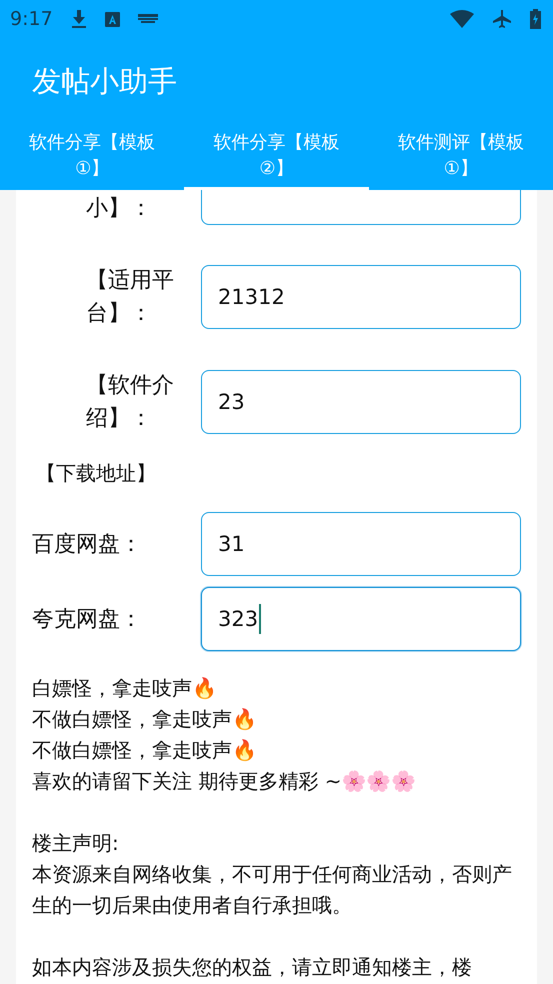  Describe the element at coordinates (535, 19) in the screenshot. I see `battery-icon` at that location.